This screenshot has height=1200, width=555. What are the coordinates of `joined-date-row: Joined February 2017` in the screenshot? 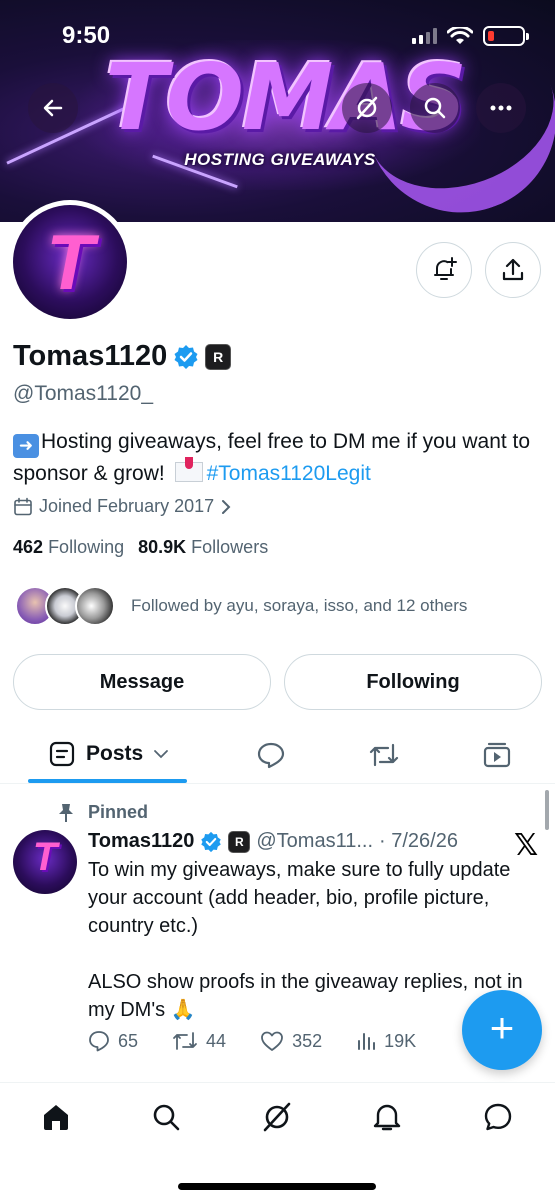 It's located at (122, 506).